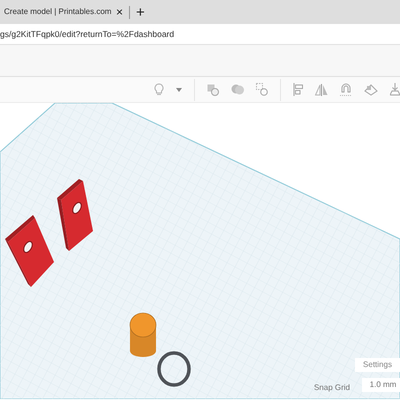  Describe the element at coordinates (371, 90) in the screenshot. I see `workplane-icon` at that location.